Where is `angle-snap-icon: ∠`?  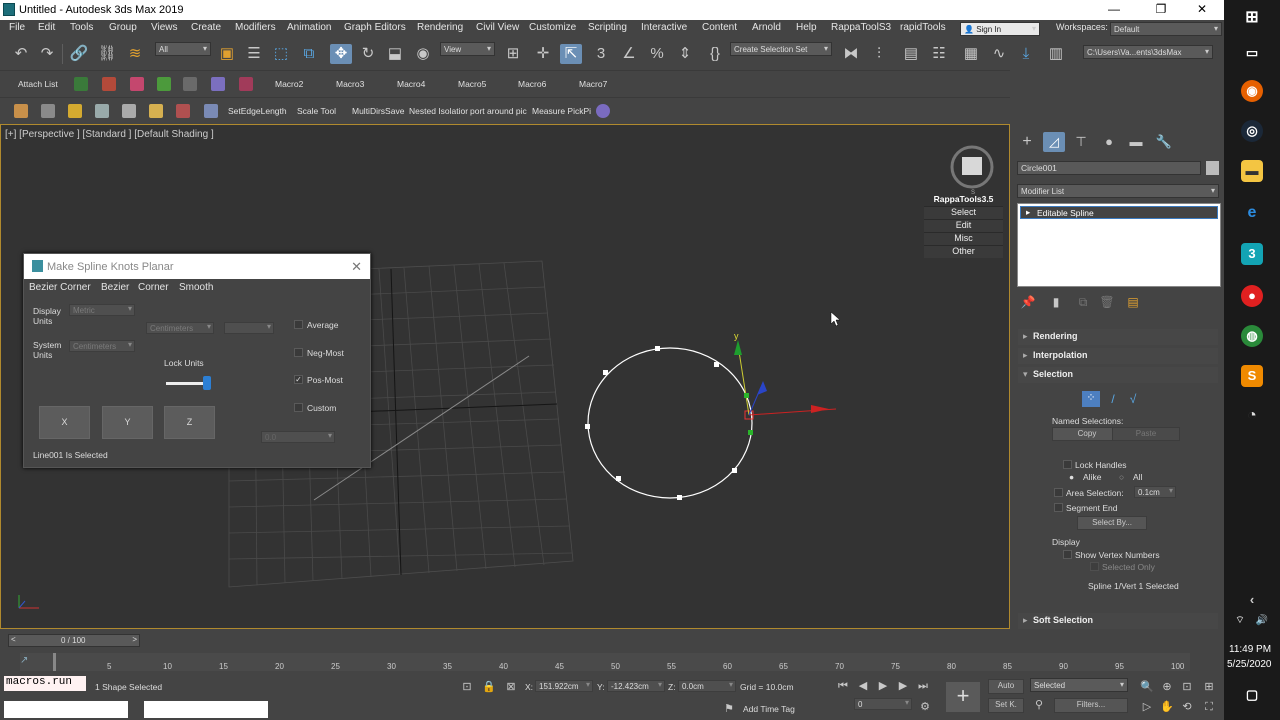
angle-snap-icon: ∠ is located at coordinates (629, 54).